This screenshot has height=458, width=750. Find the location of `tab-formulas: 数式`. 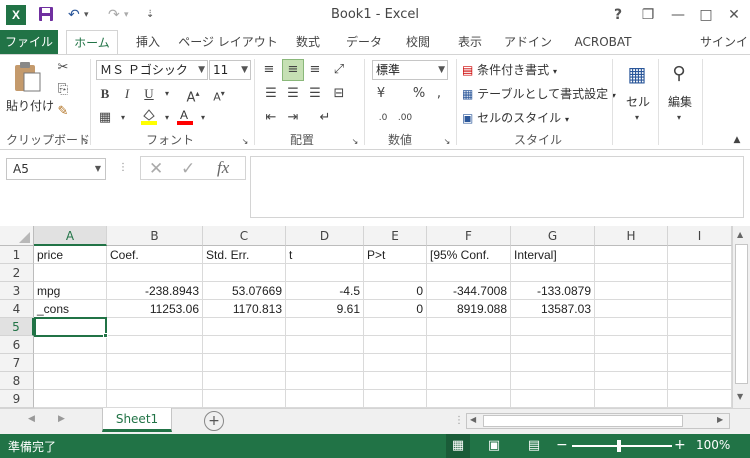

tab-formulas: 数式 is located at coordinates (308, 42).